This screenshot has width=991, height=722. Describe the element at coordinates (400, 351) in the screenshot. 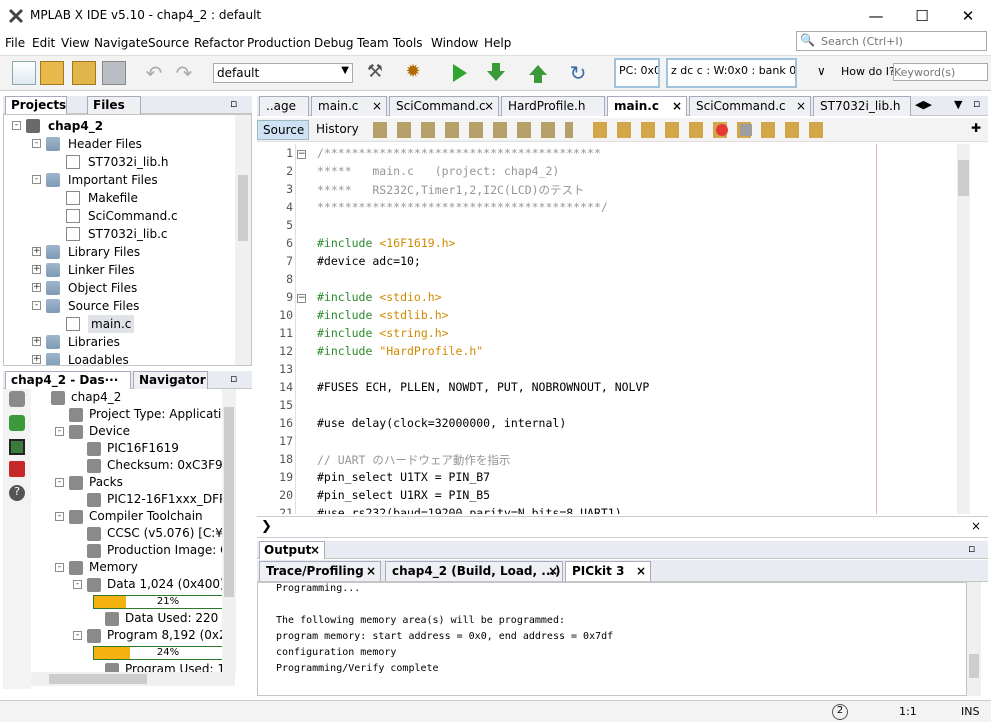

I see `code-line: #include "HardProfile.h"` at that location.